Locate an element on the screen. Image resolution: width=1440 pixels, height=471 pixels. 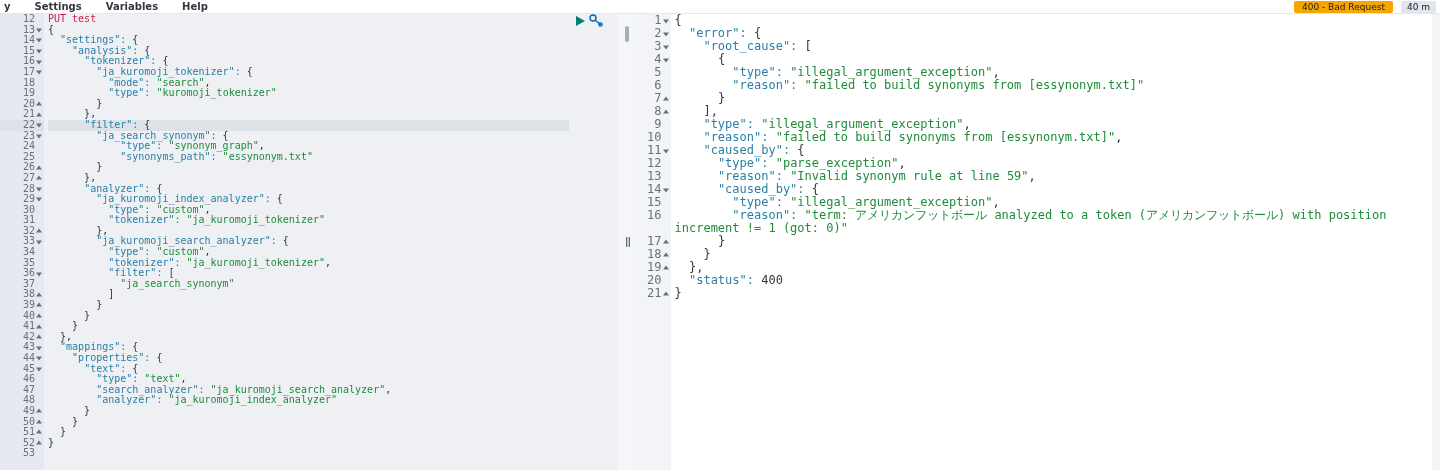
line-number: 50 is located at coordinates (28, 421).